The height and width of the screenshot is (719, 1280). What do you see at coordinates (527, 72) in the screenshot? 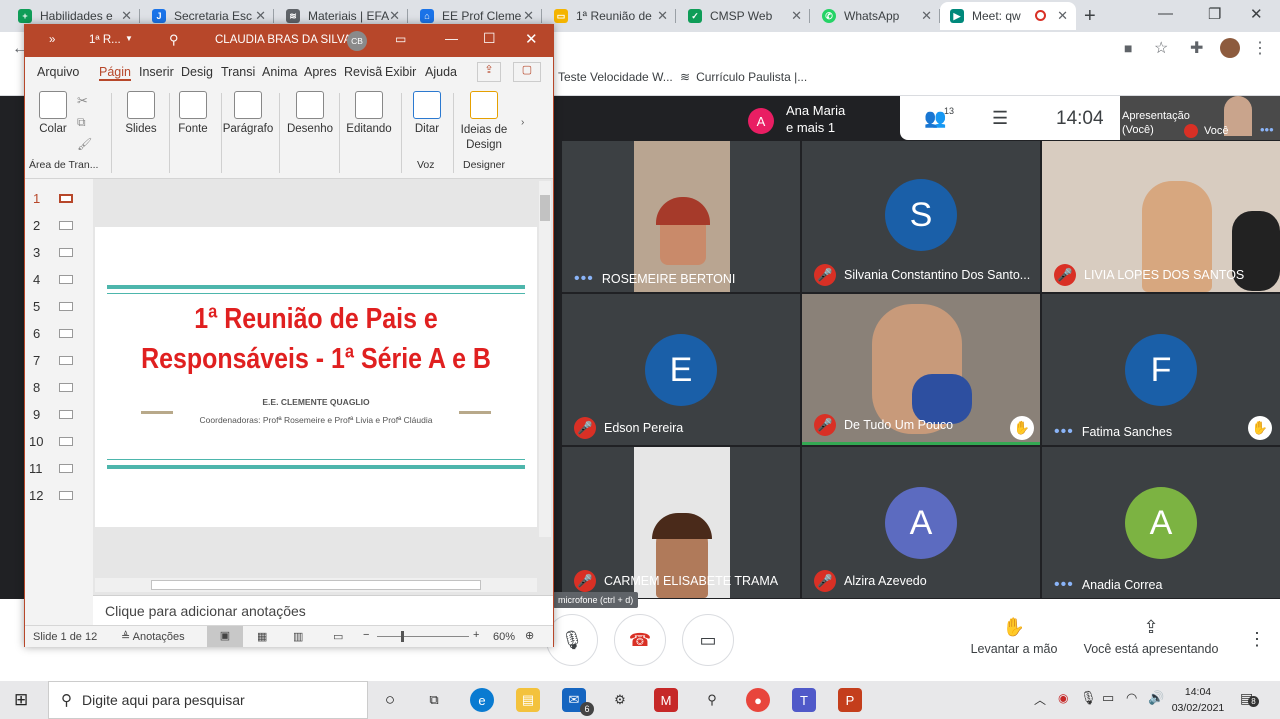
I see `comments-icon: ▢` at bounding box center [527, 72].